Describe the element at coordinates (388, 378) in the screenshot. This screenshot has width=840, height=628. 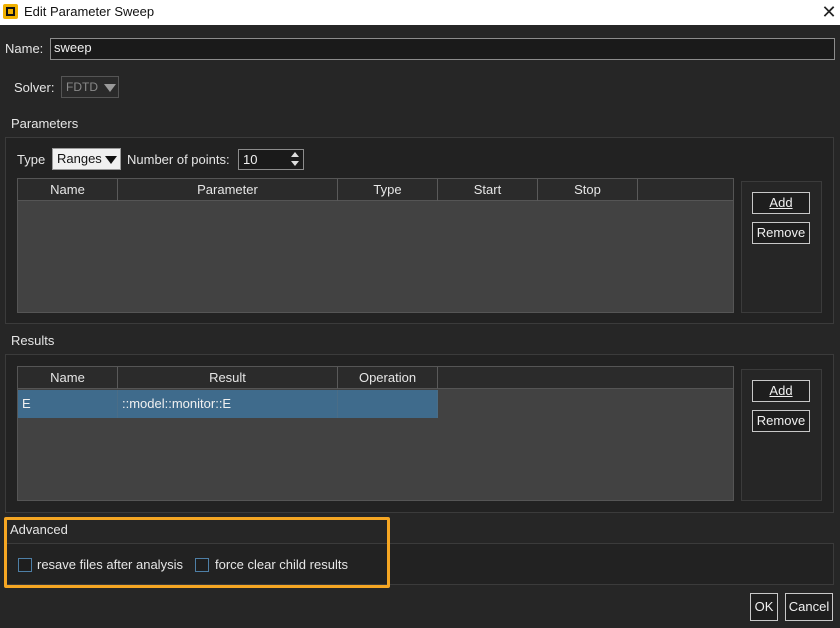
I see `column-header: Operation` at that location.